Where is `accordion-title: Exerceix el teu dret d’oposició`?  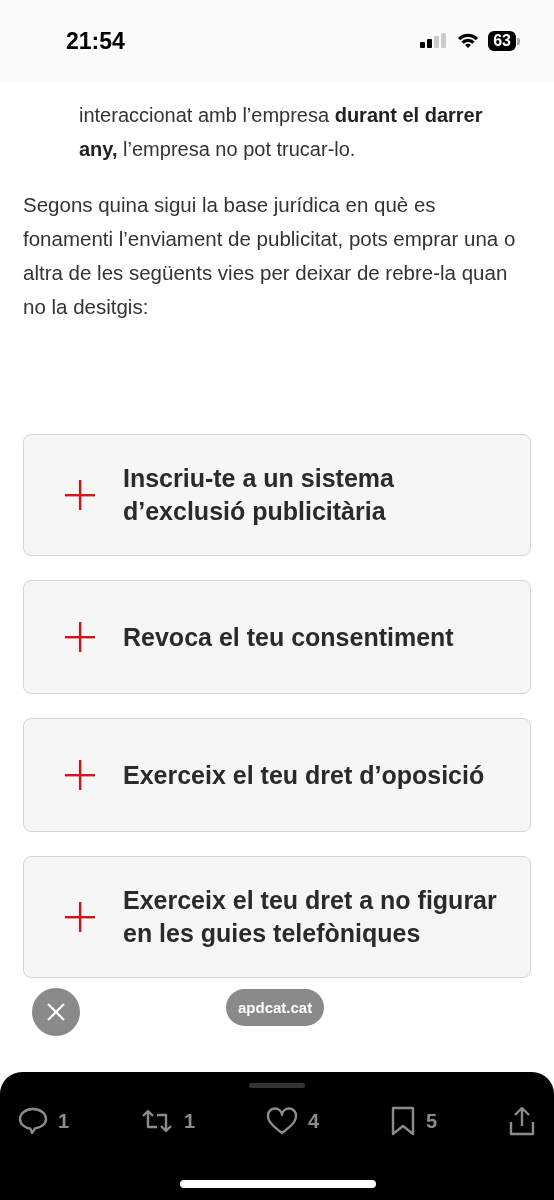 accordion-title: Exerceix el teu dret d’oposició is located at coordinates (304, 775).